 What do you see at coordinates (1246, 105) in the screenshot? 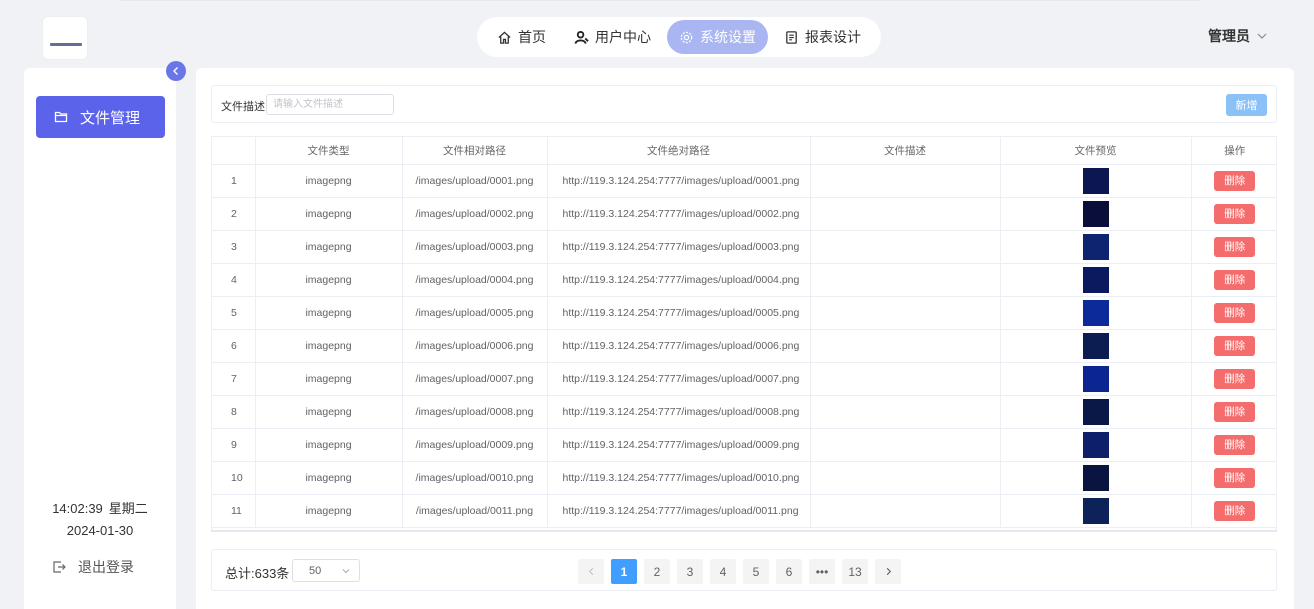
I see `add-button: 新增` at bounding box center [1246, 105].